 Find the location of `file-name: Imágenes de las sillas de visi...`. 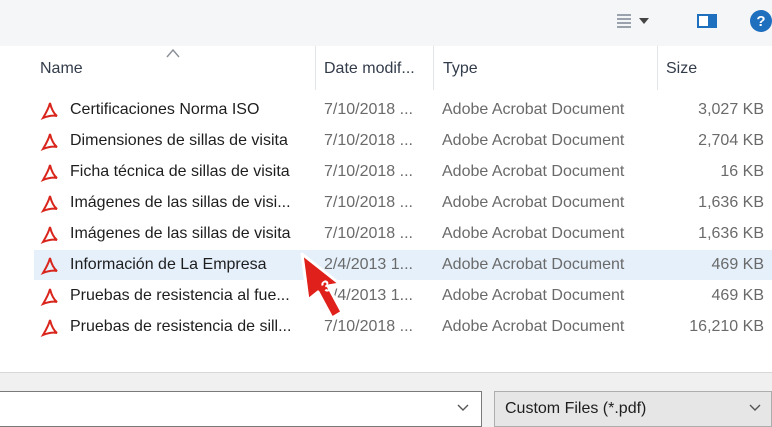

file-name: Imágenes de las sillas de visi... is located at coordinates (180, 202).